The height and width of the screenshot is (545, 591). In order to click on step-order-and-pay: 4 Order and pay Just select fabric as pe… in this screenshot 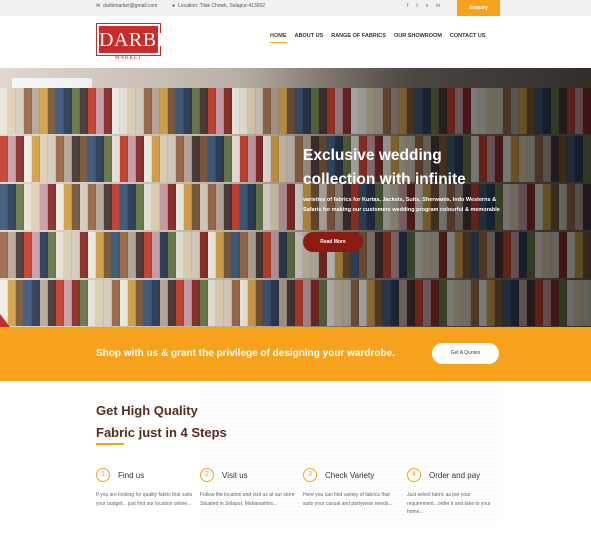, I will do `click(457, 491)`.